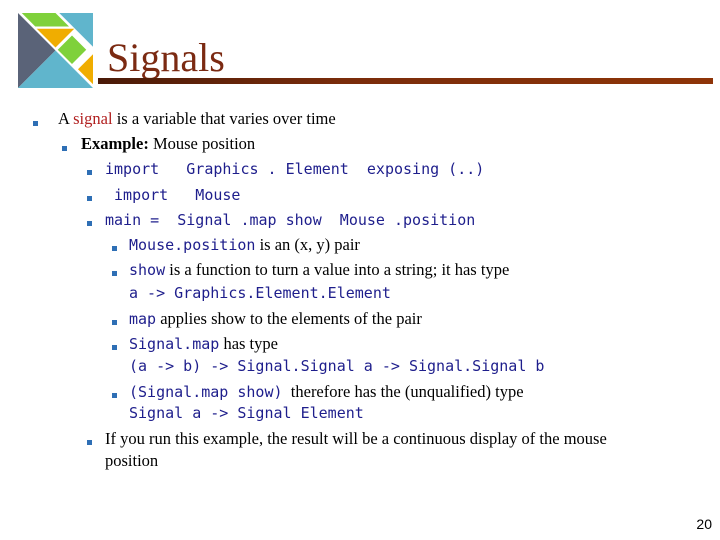 The image size is (720, 540). What do you see at coordinates (203, 343) in the screenshot?
I see `bullet-signal-map: Signal.map has type` at bounding box center [203, 343].